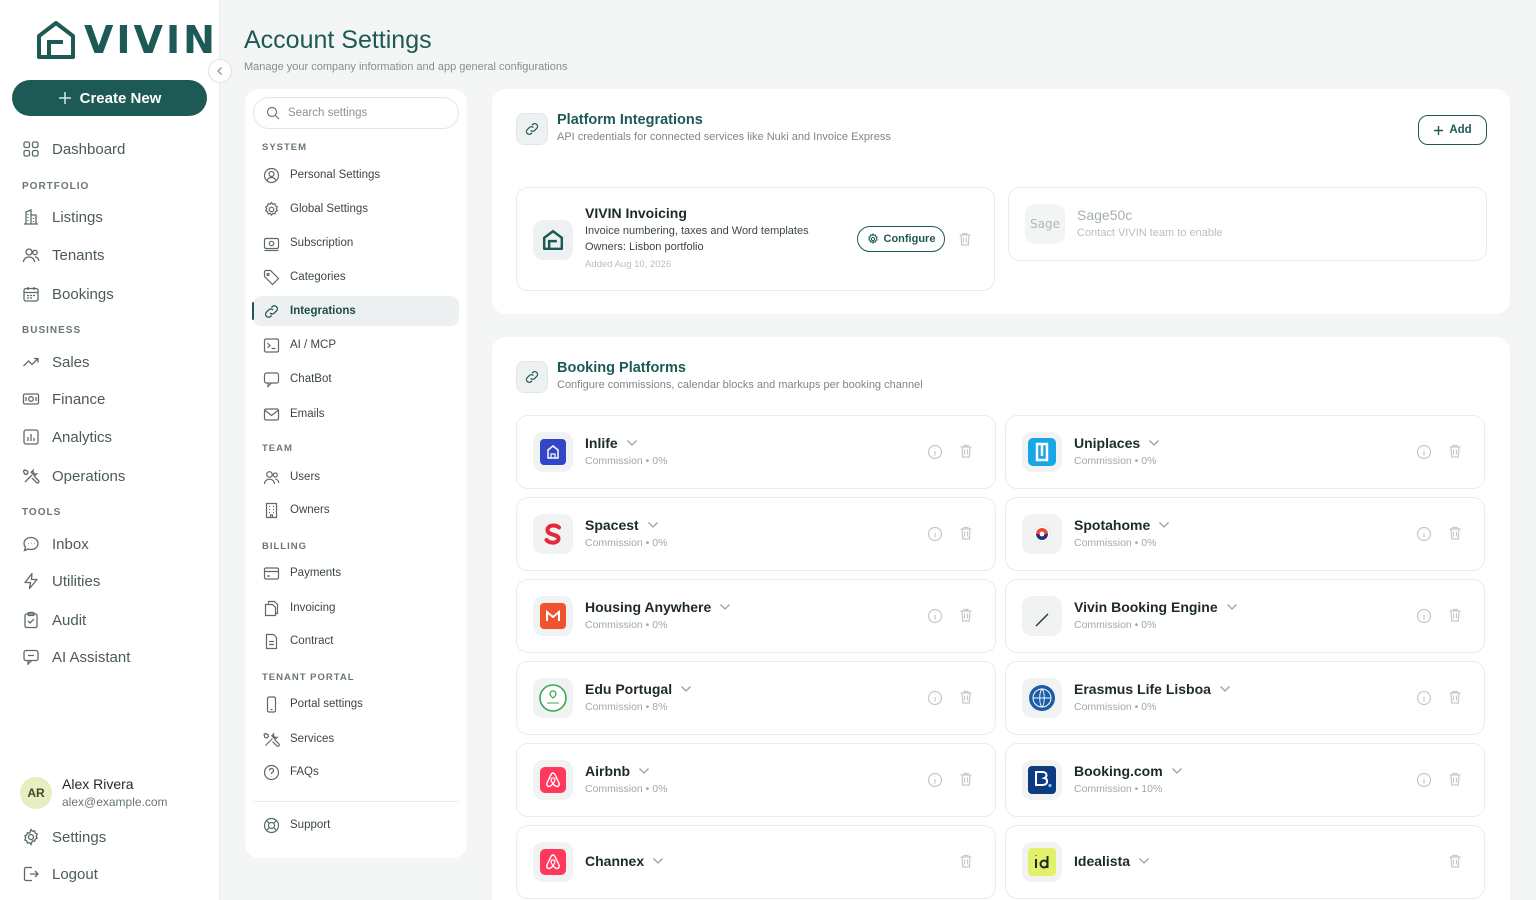 This screenshot has width=1536, height=900. Describe the element at coordinates (356, 175) in the screenshot. I see `settings-item-personal-settings: Personal Settings` at that location.